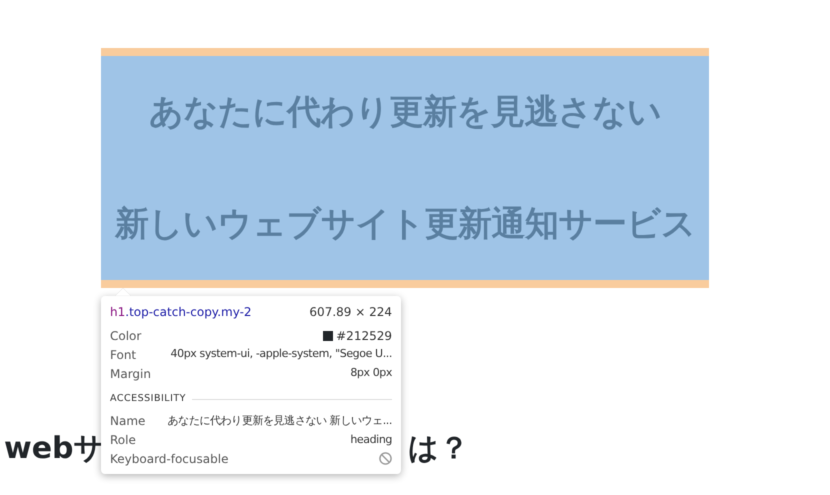 The image size is (830, 495). What do you see at coordinates (126, 336) in the screenshot?
I see `property-label: Color` at bounding box center [126, 336].